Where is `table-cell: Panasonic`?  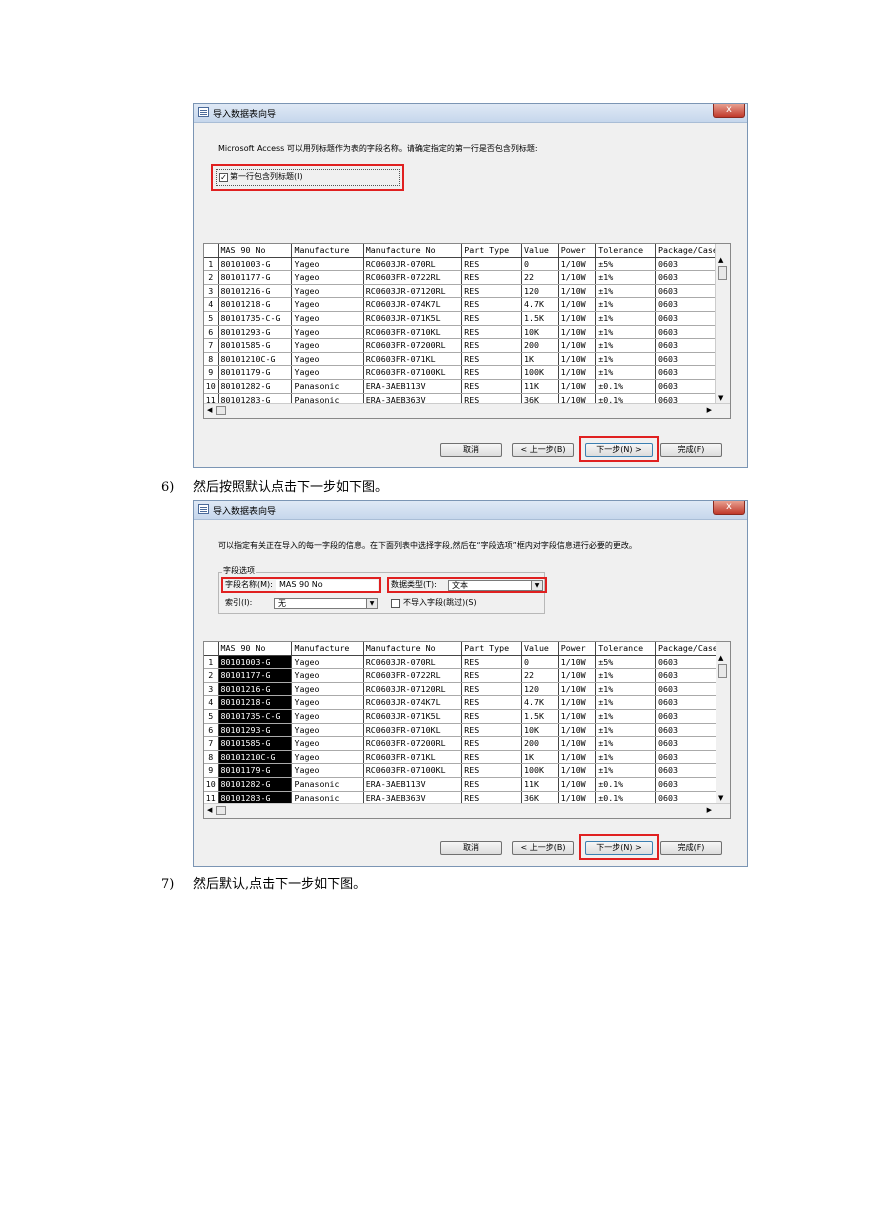
table-cell: Panasonic is located at coordinates (327, 386).